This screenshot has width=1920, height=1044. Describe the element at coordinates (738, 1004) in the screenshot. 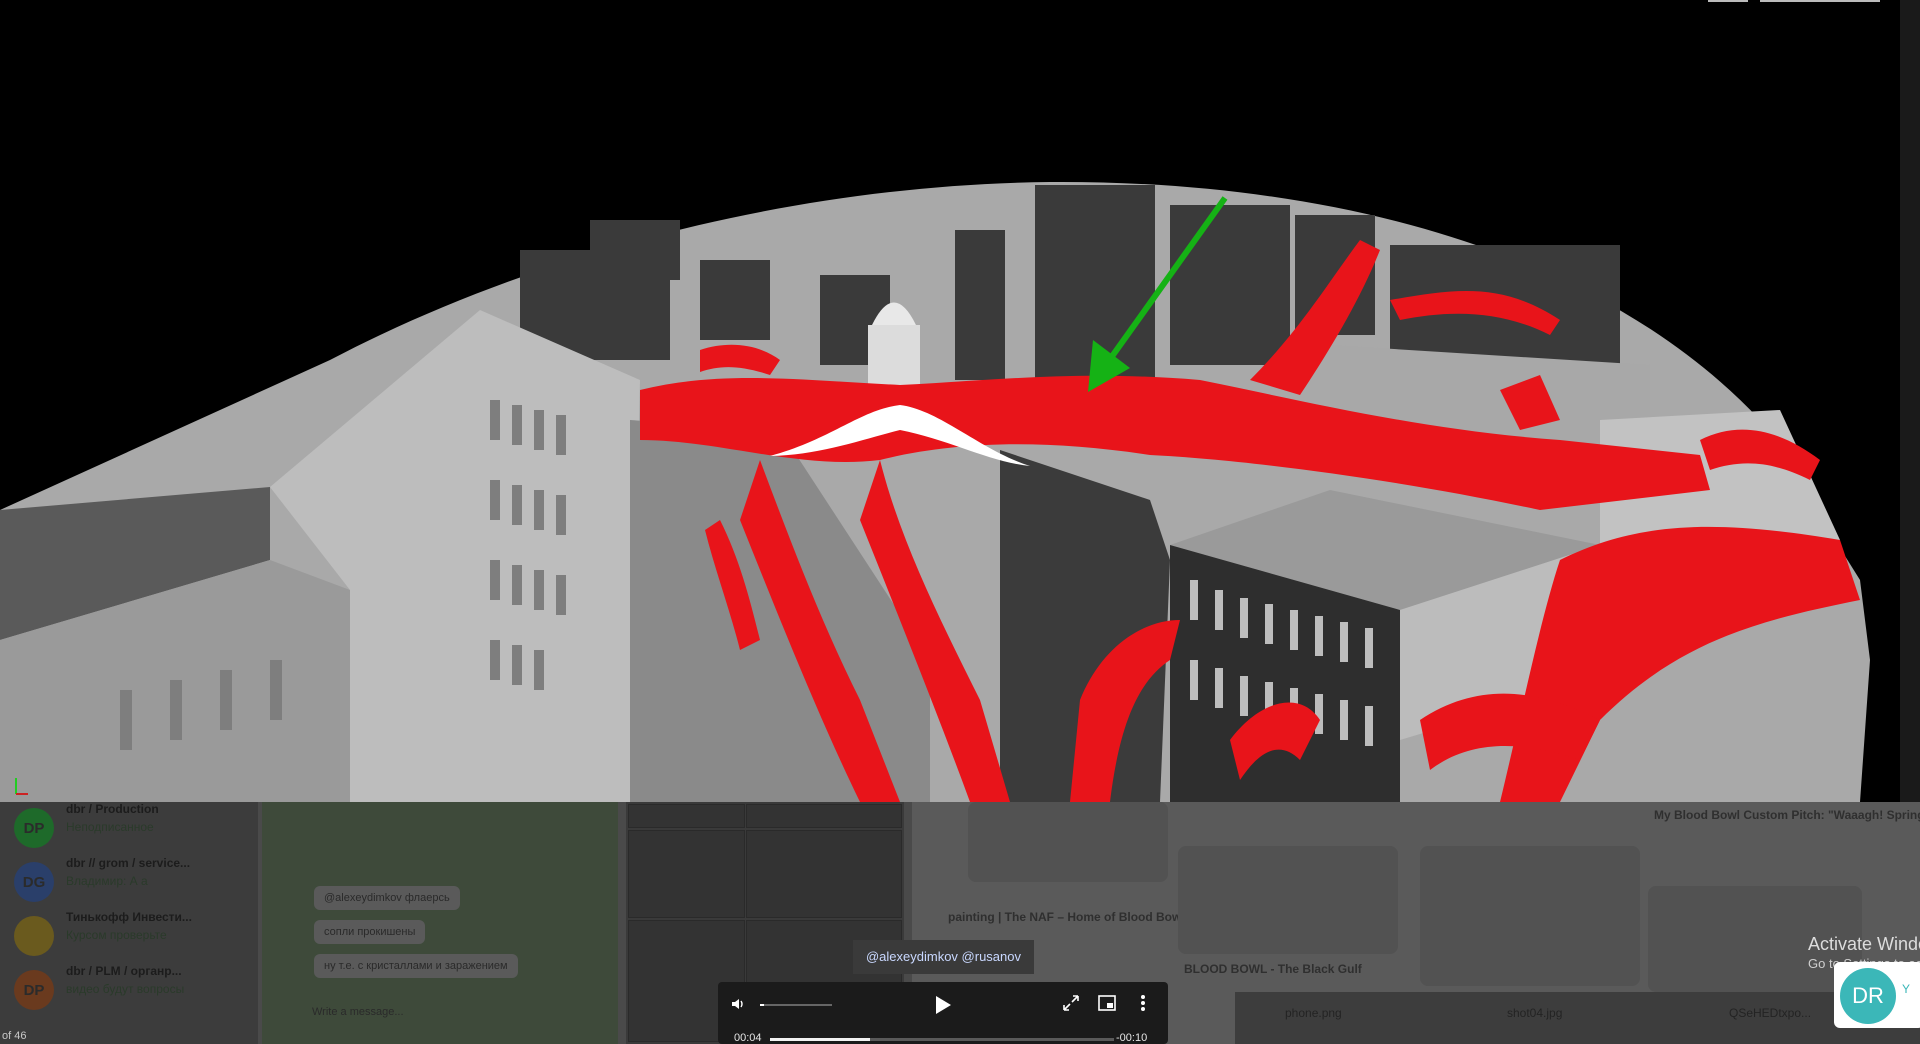

I see `volume-icon` at that location.